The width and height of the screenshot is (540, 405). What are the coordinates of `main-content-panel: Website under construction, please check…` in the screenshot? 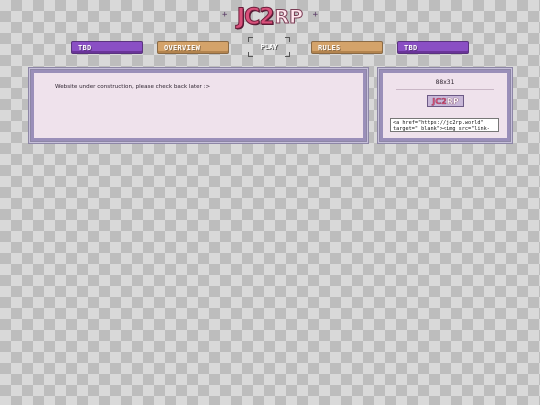 It's located at (198, 105).